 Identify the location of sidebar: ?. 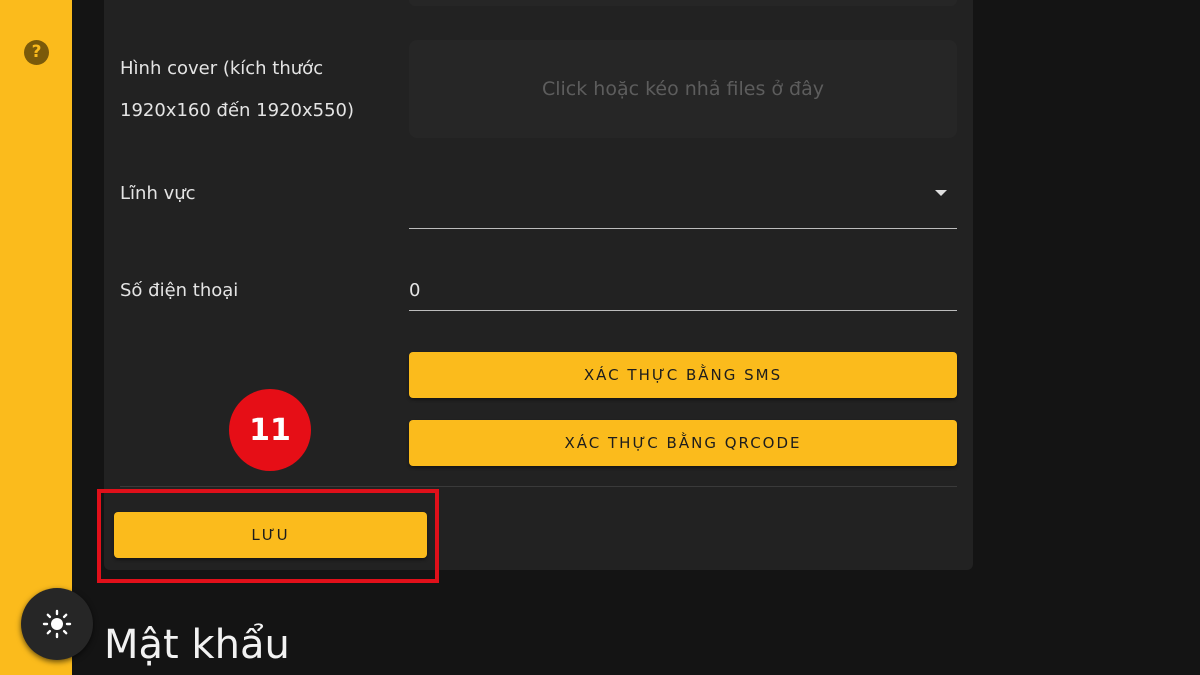
(36, 337).